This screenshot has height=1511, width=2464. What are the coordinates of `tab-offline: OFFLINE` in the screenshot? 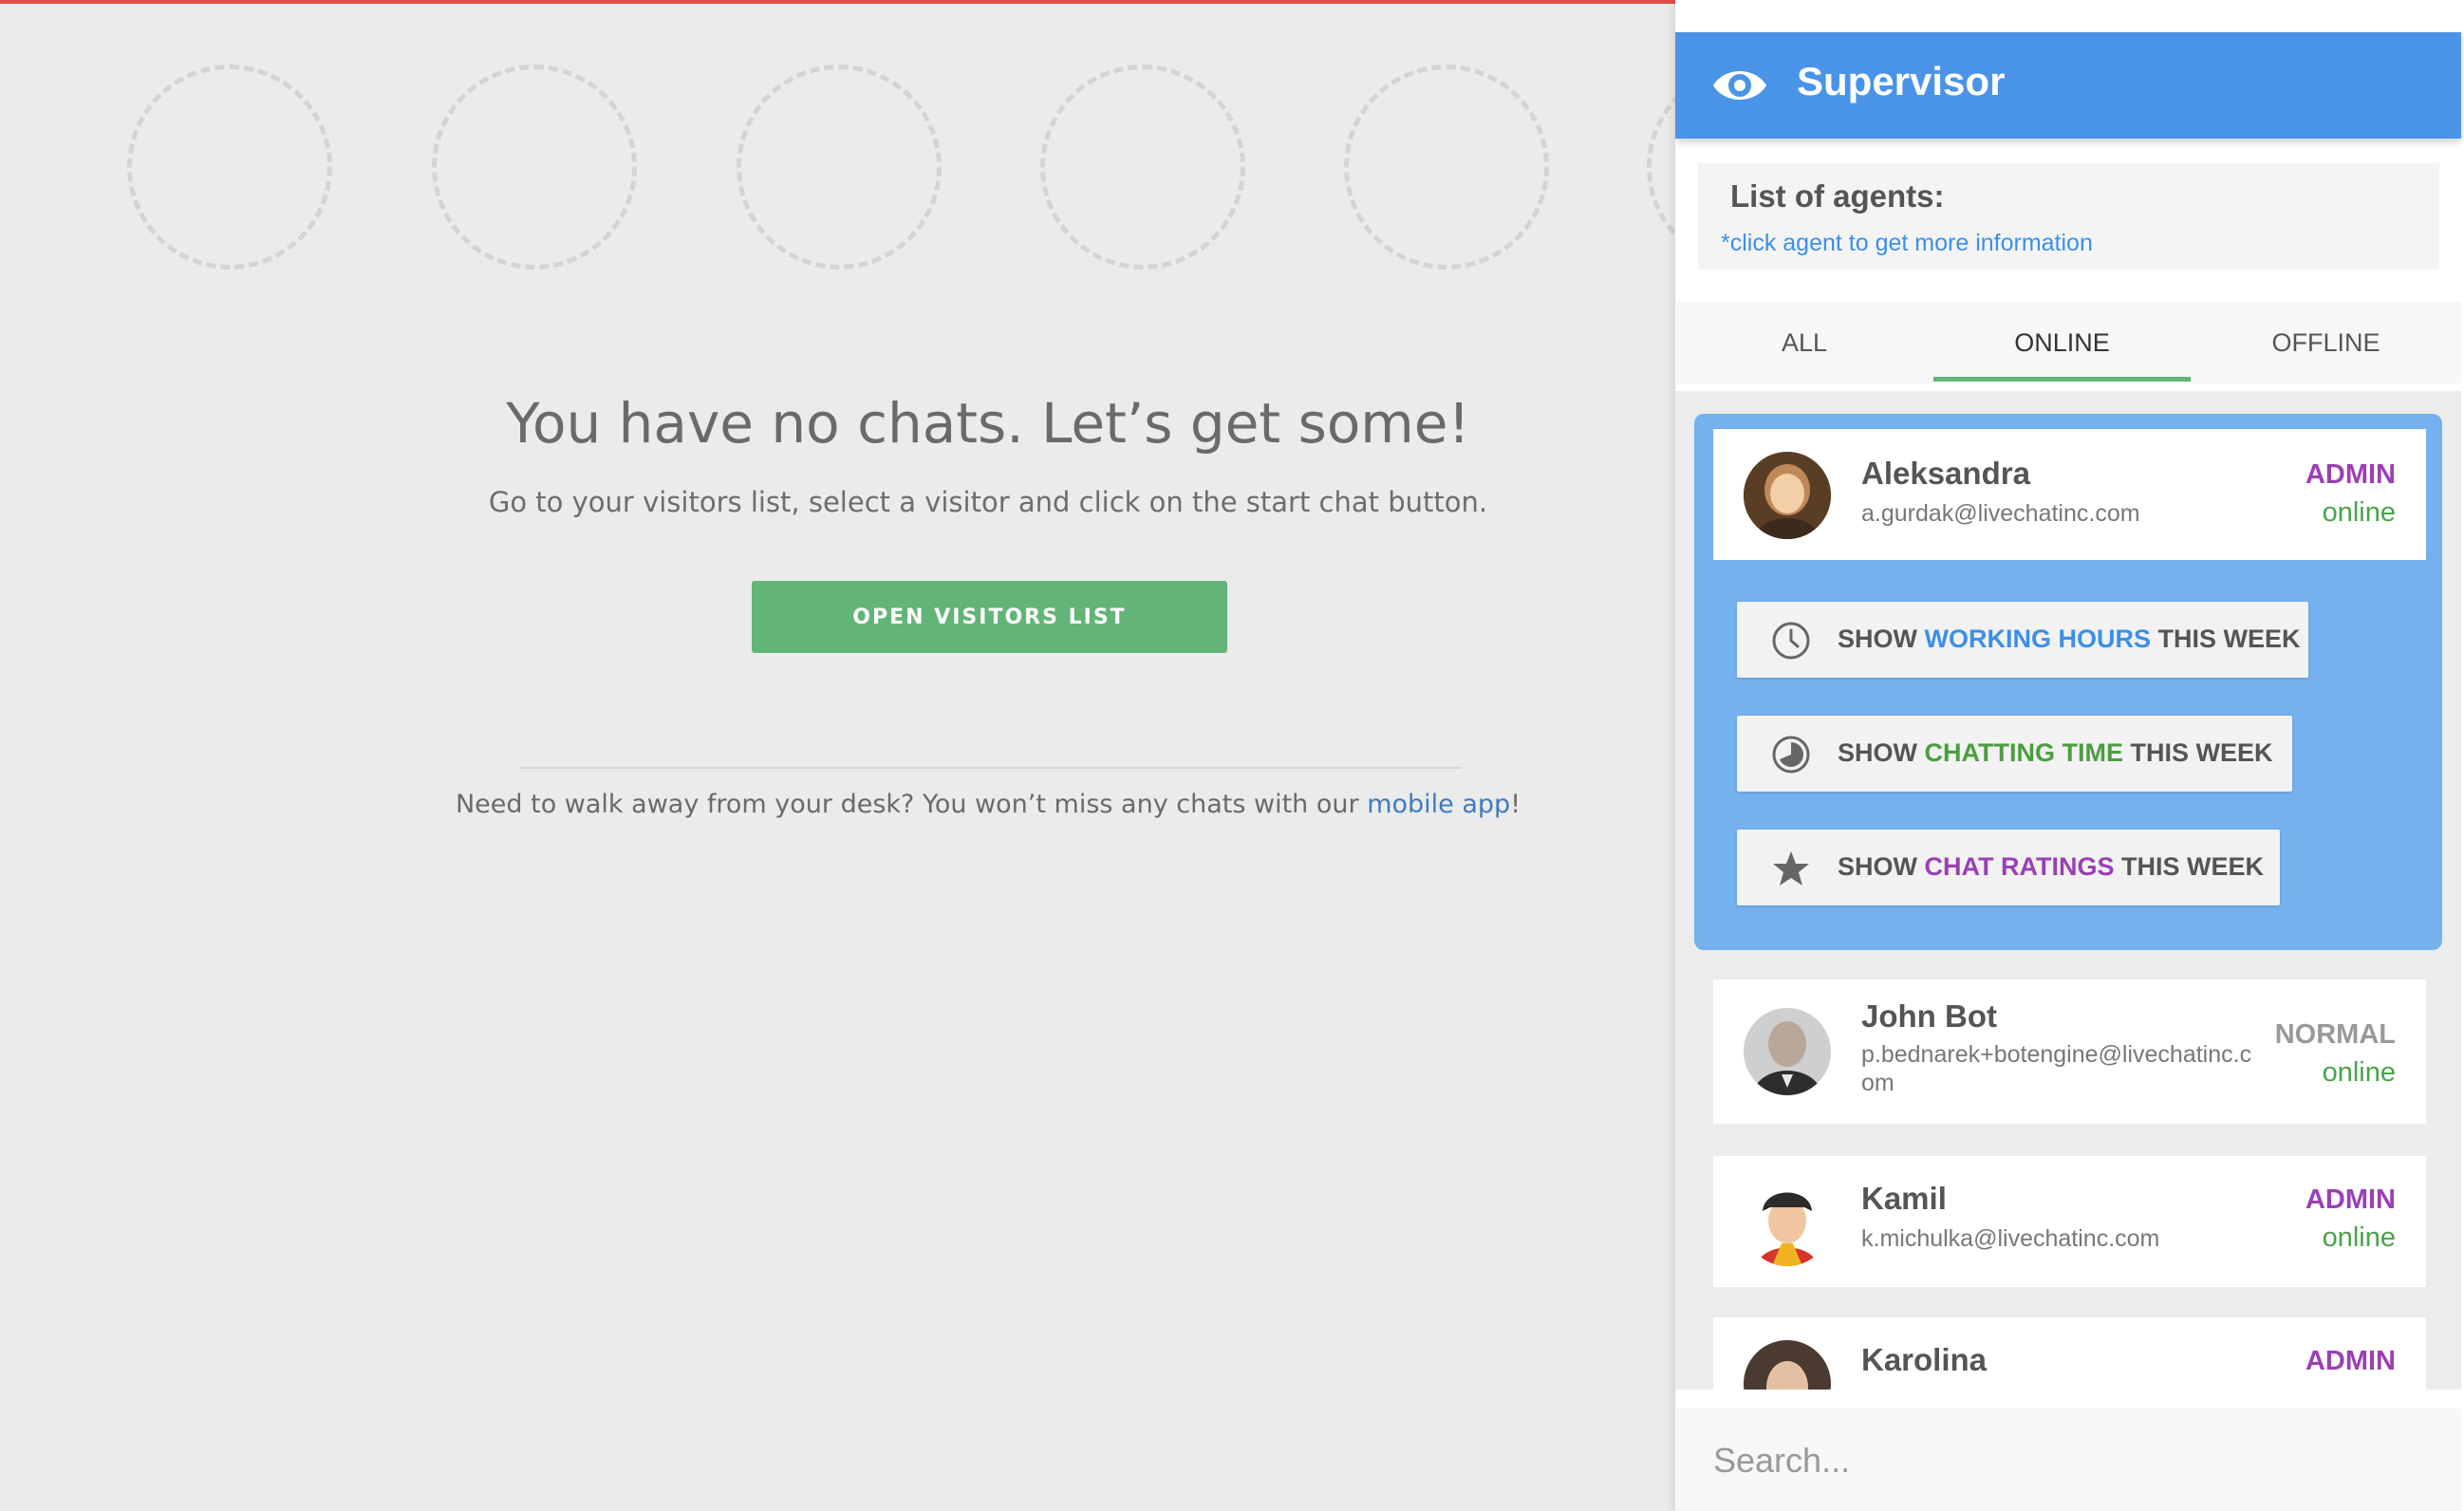 It's located at (2326, 342).